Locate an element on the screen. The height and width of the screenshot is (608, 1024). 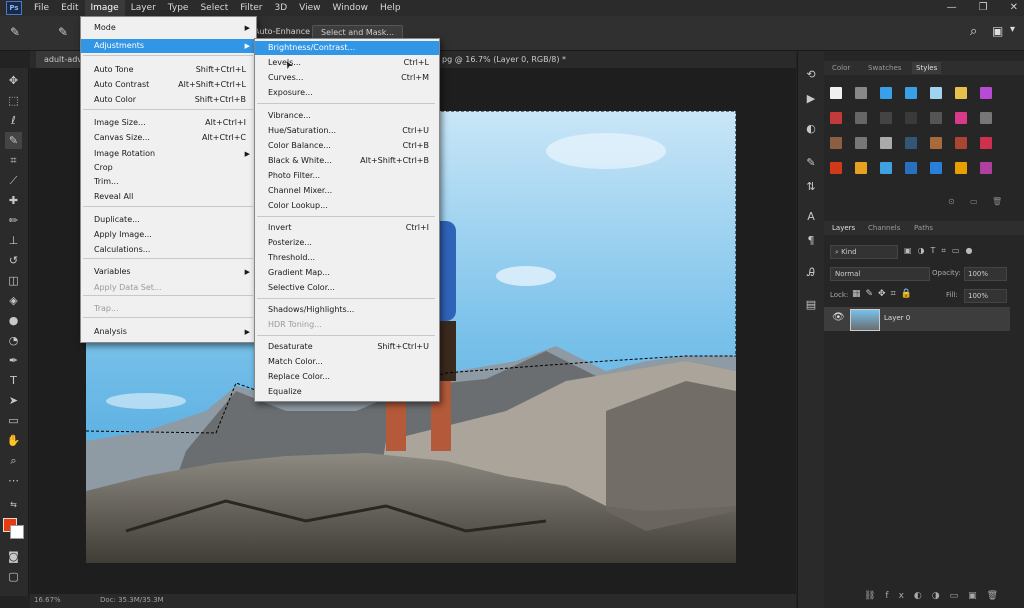
menu-item-crop: Crop is located at coordinates (168, 168).